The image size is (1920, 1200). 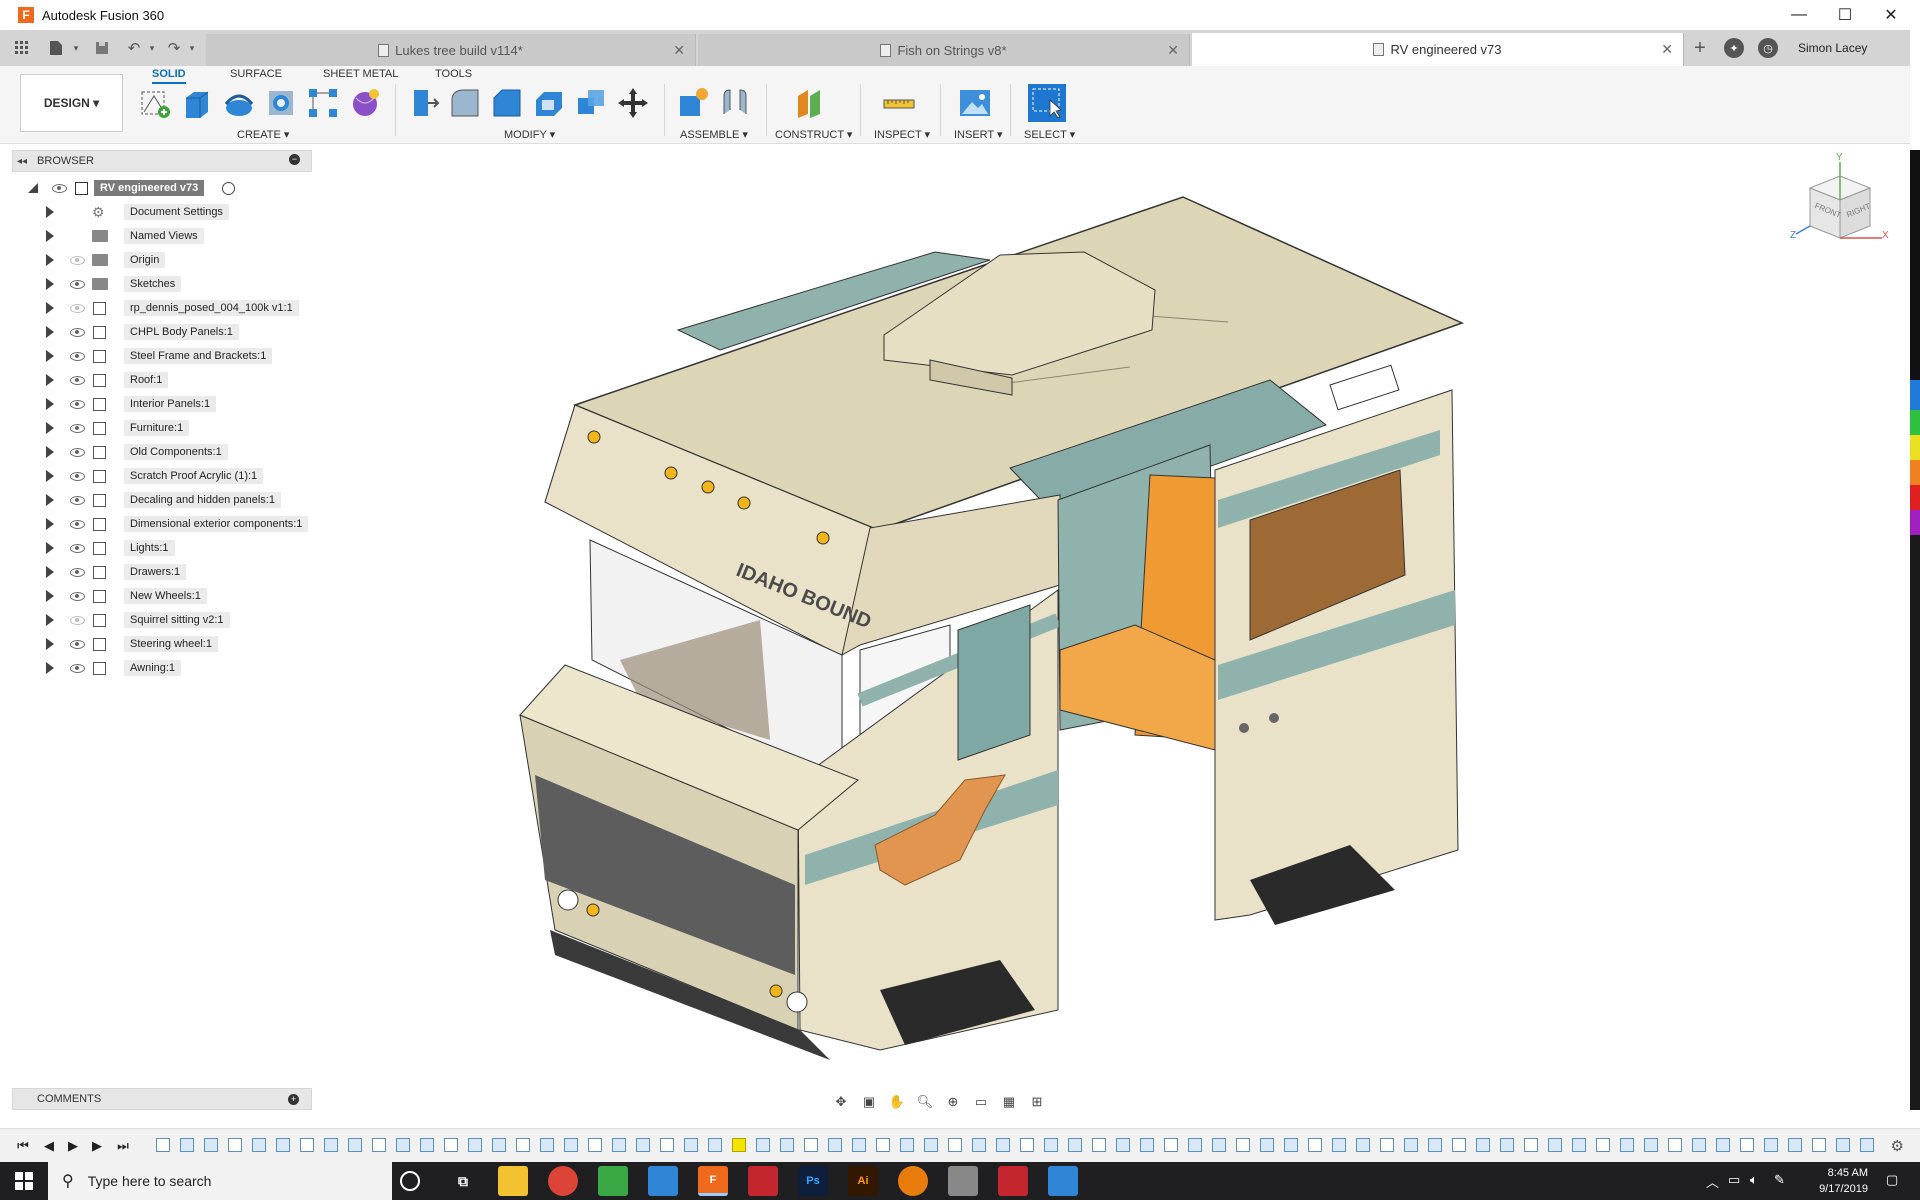 What do you see at coordinates (23, 1146) in the screenshot?
I see `timeline-start-icon: ⏮` at bounding box center [23, 1146].